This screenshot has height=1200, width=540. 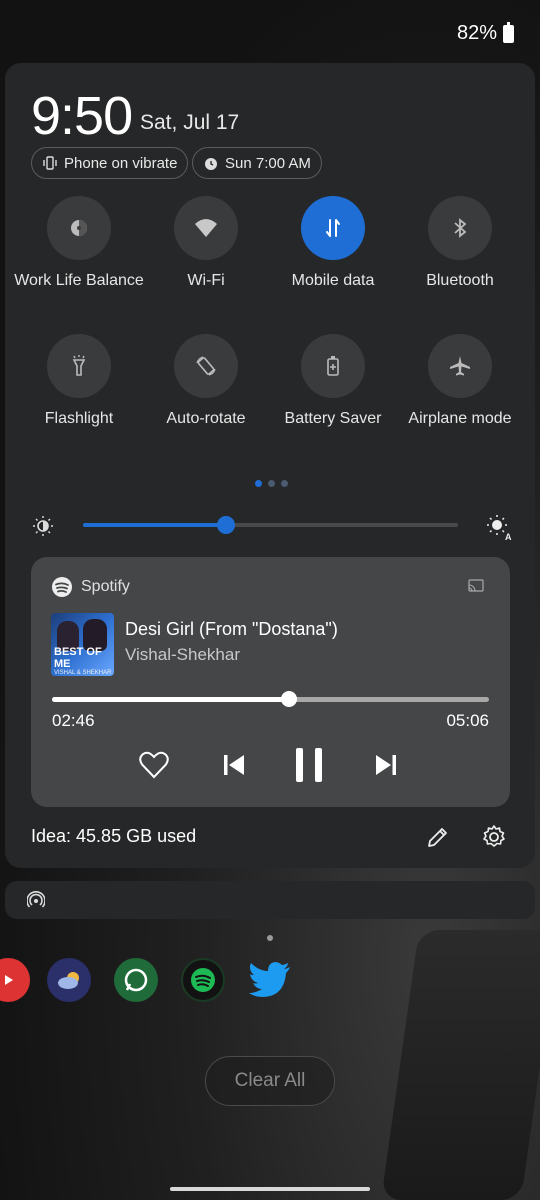 I want to click on mobile-data-icon, so click(x=333, y=228).